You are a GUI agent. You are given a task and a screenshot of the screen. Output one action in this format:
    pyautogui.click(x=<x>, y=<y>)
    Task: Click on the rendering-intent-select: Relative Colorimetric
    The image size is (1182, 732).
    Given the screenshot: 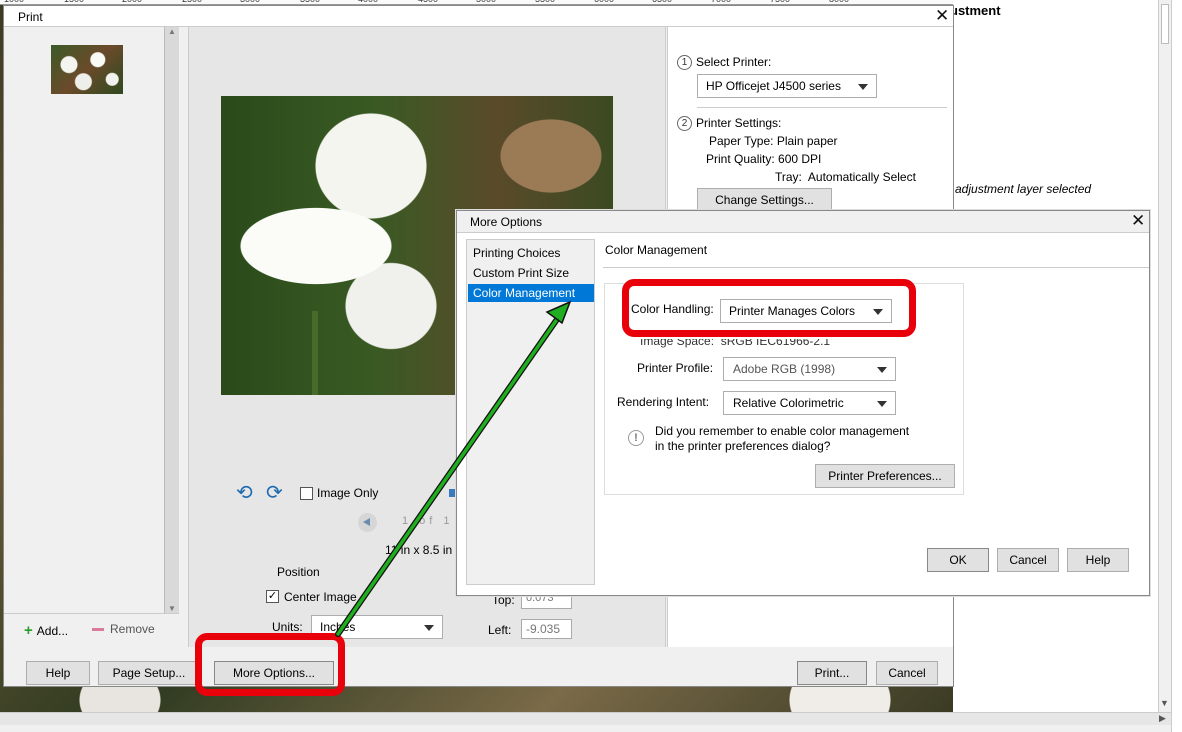 What is the action you would take?
    pyautogui.click(x=809, y=403)
    